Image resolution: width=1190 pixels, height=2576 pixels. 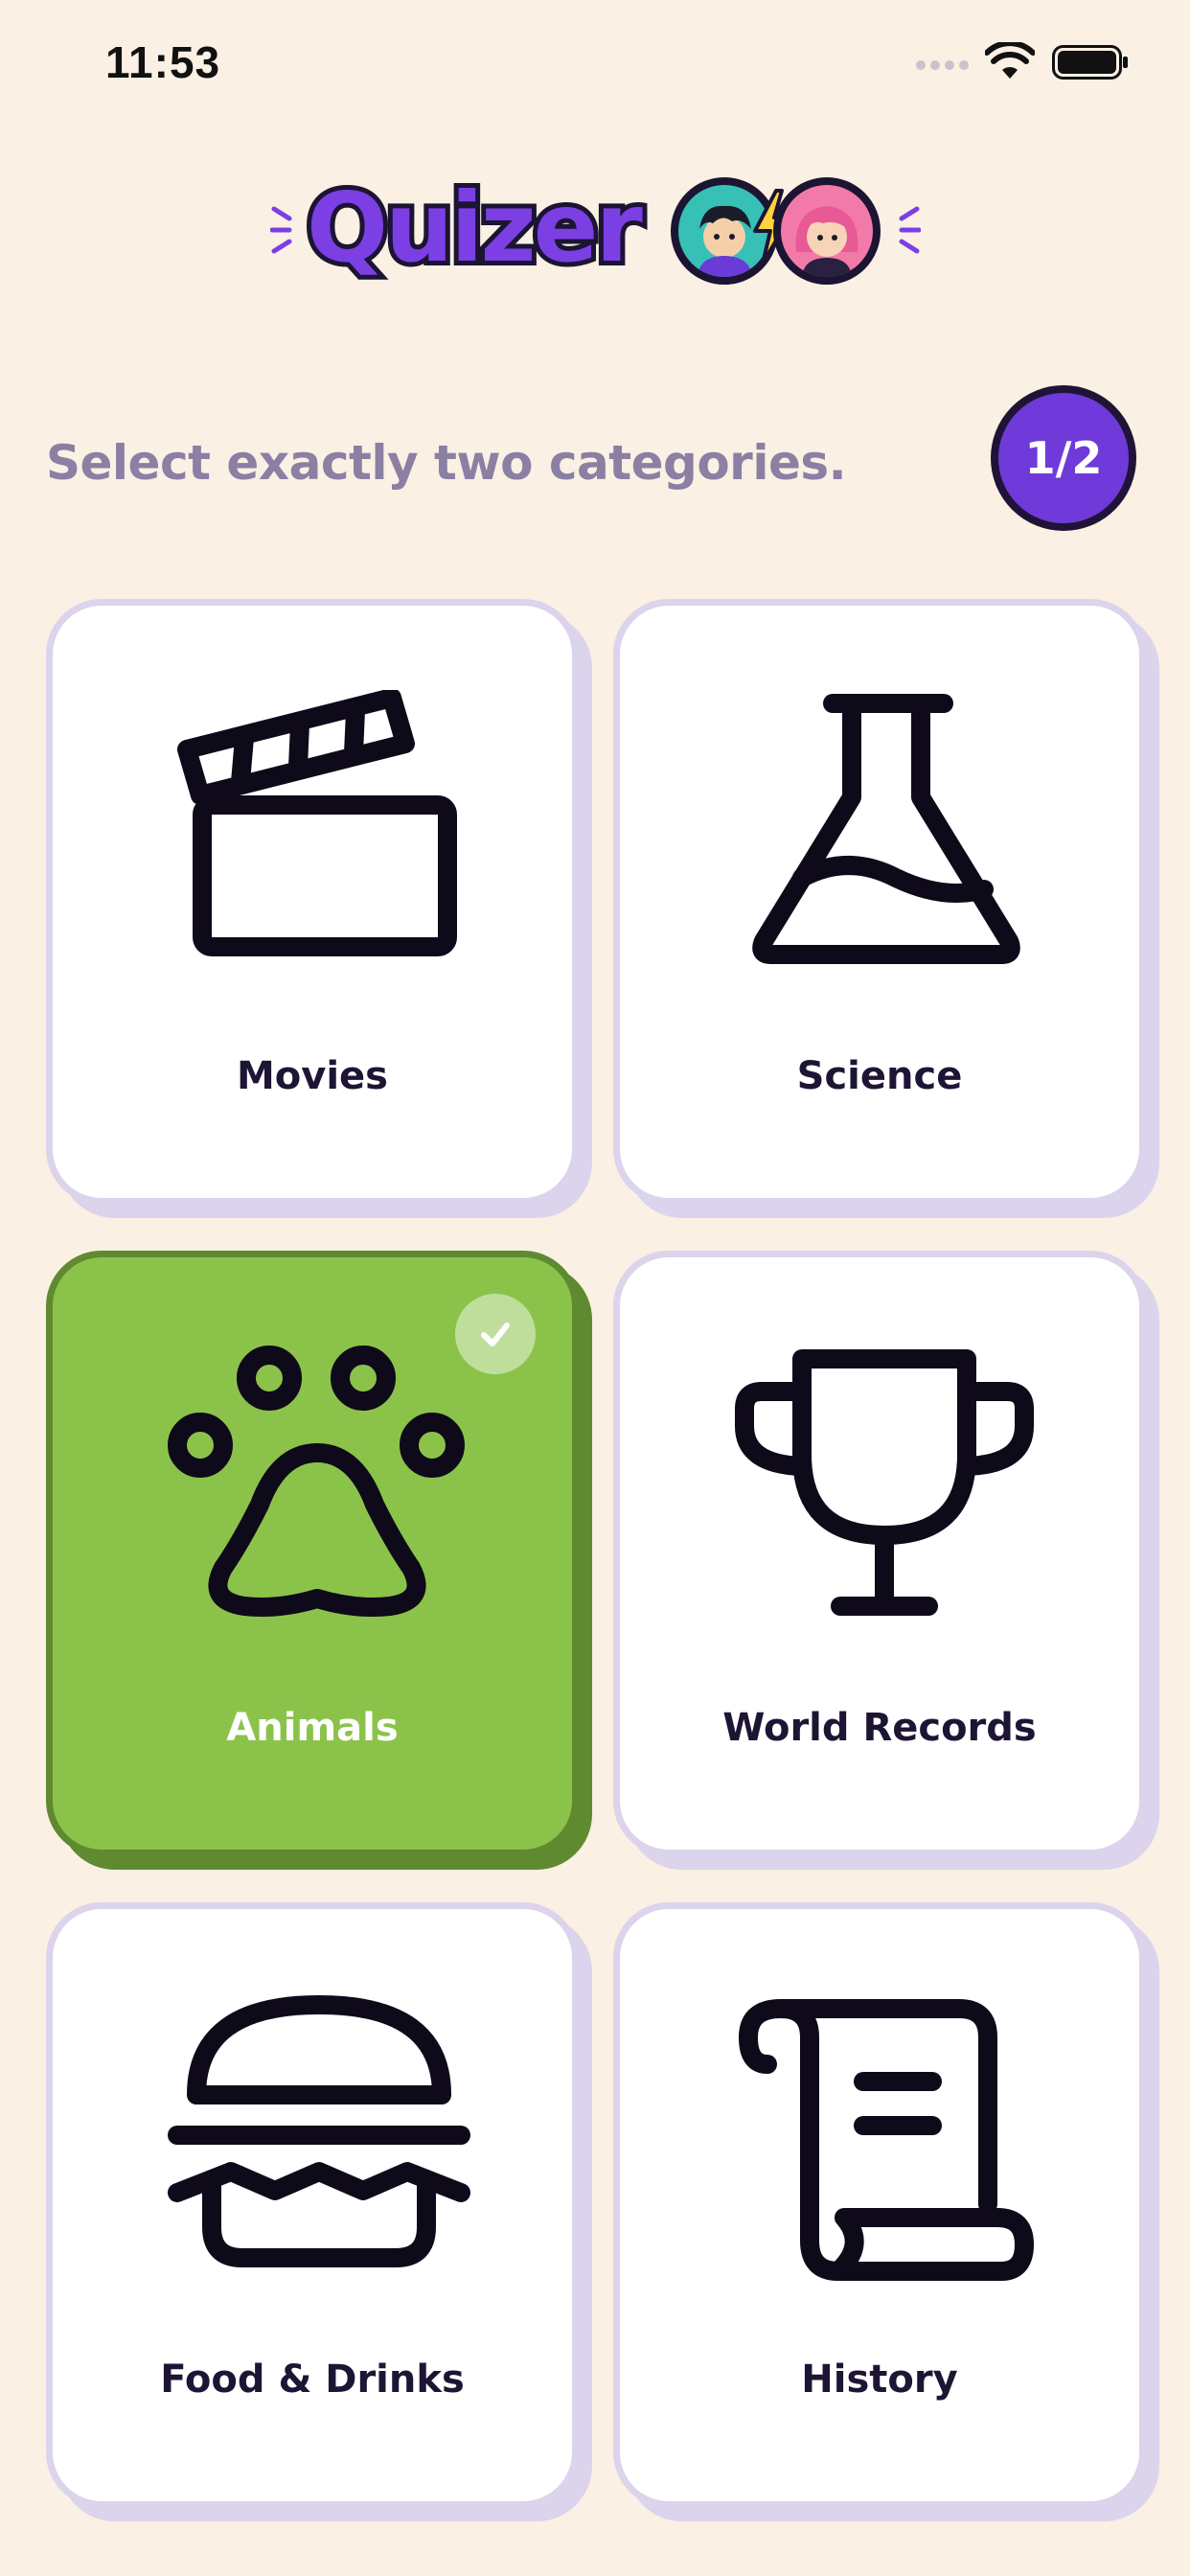 I want to click on battery-icon, so click(x=1090, y=63).